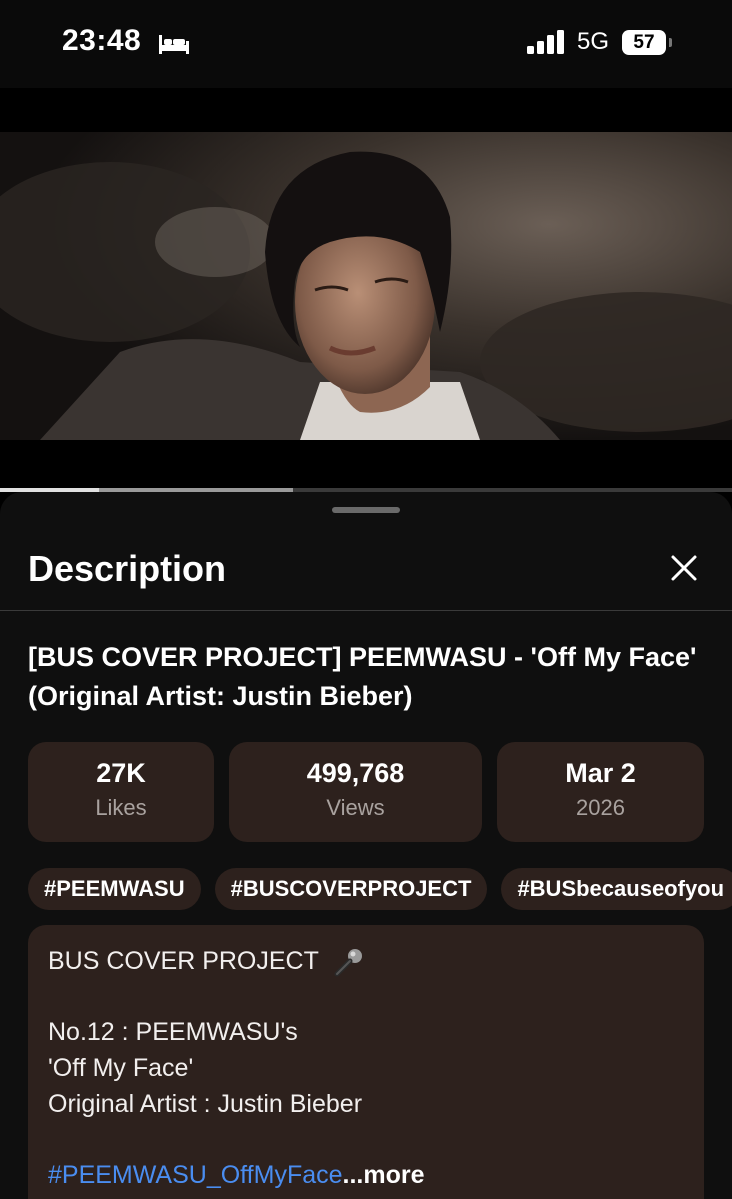  What do you see at coordinates (114, 889) in the screenshot?
I see `hashtag-chip: #PEEMWASU` at bounding box center [114, 889].